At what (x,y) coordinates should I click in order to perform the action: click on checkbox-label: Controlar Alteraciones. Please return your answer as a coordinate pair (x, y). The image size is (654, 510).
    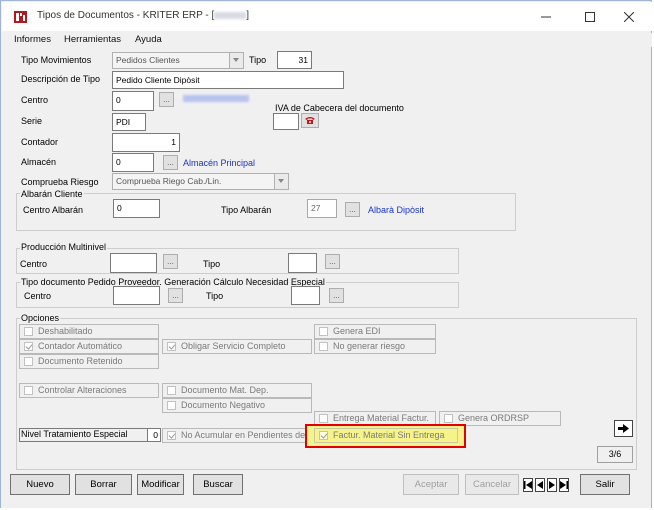
    Looking at the image, I should click on (82, 390).